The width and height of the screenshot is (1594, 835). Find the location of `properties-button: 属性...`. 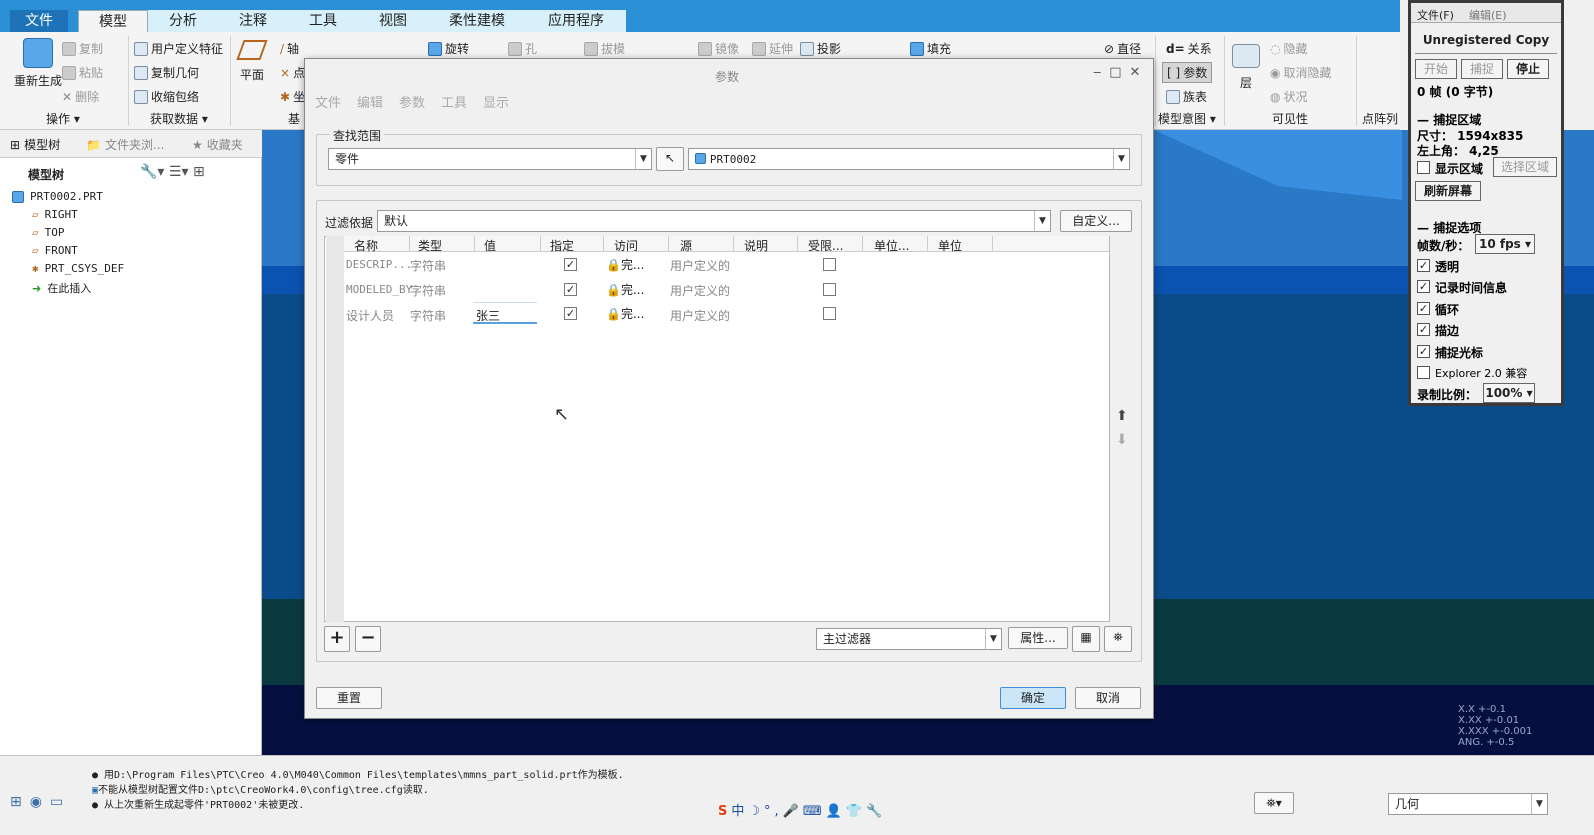

properties-button: 属性... is located at coordinates (1038, 638).